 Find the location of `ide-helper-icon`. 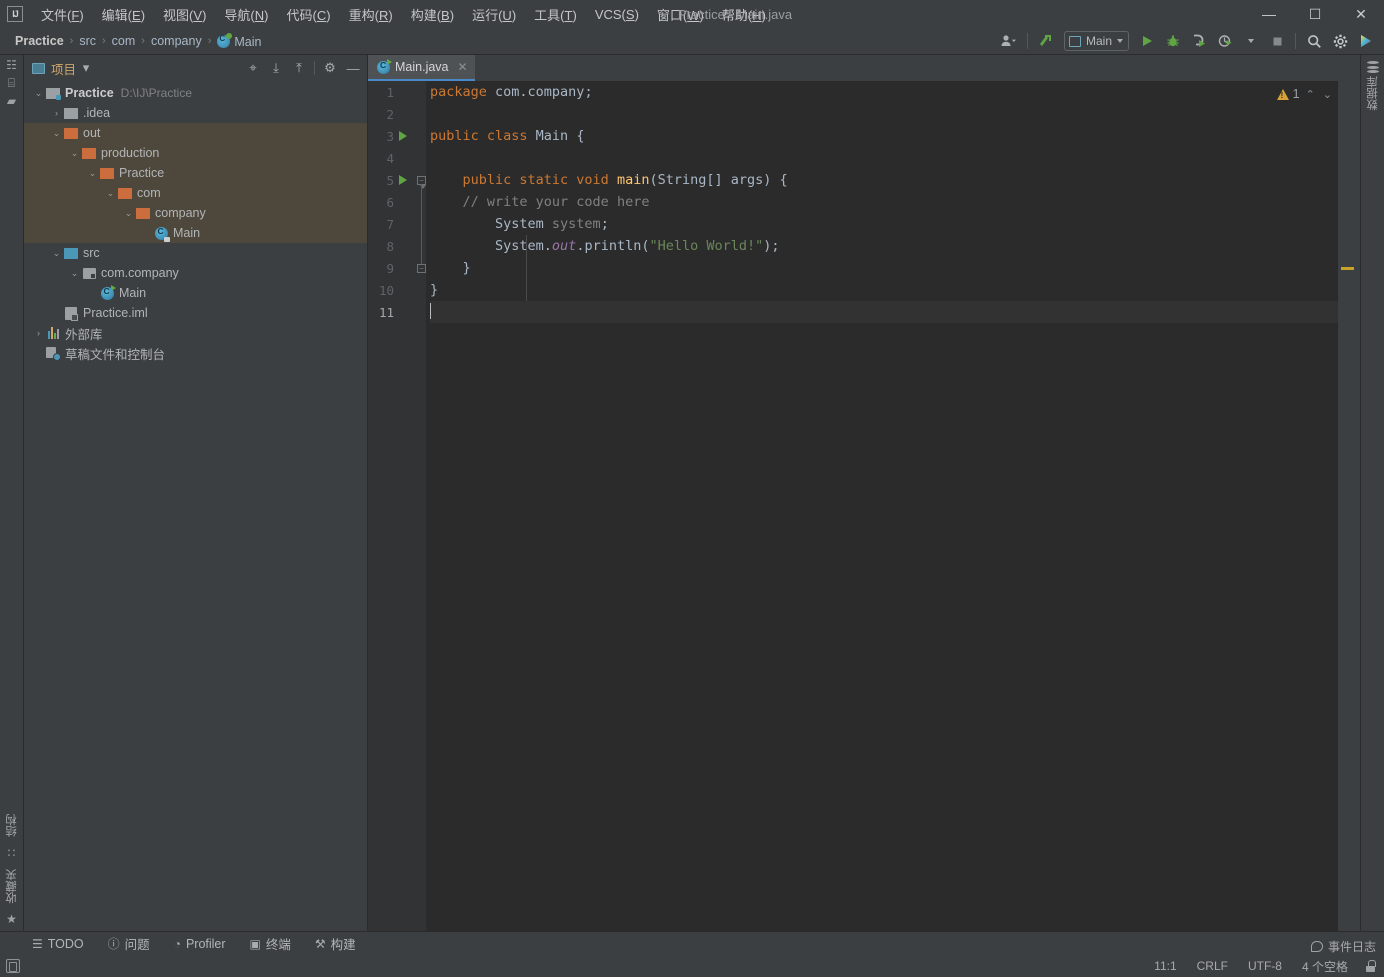

ide-helper-icon is located at coordinates (1366, 41).